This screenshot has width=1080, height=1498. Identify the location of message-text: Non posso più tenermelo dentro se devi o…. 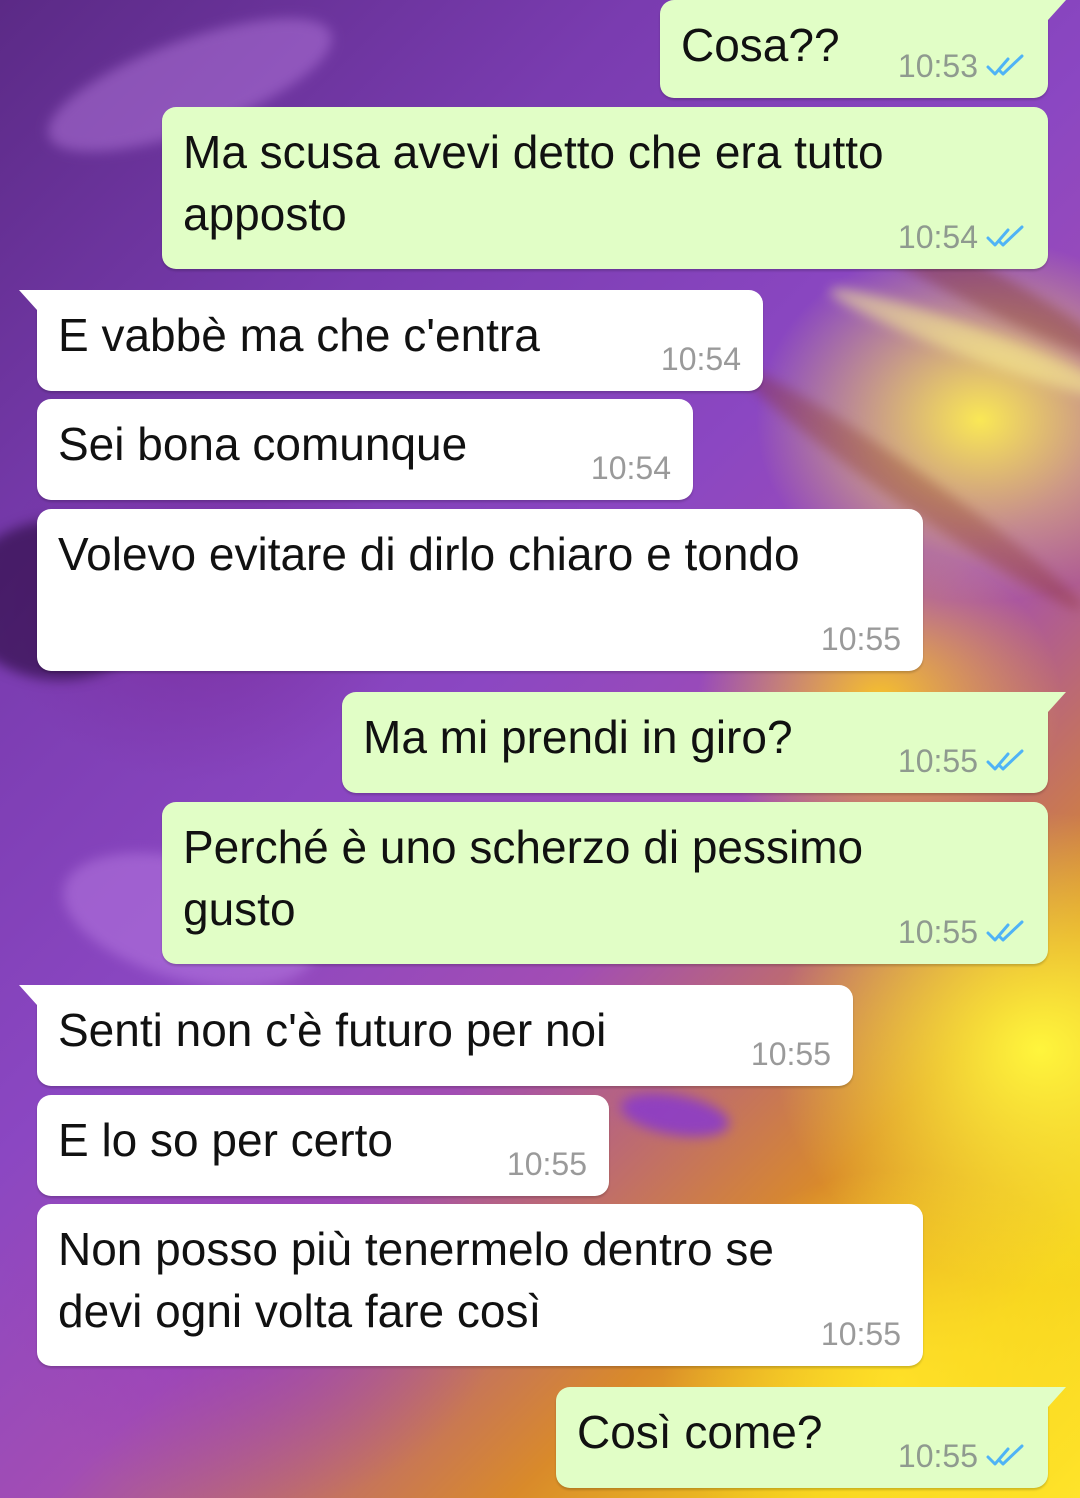
(416, 1280).